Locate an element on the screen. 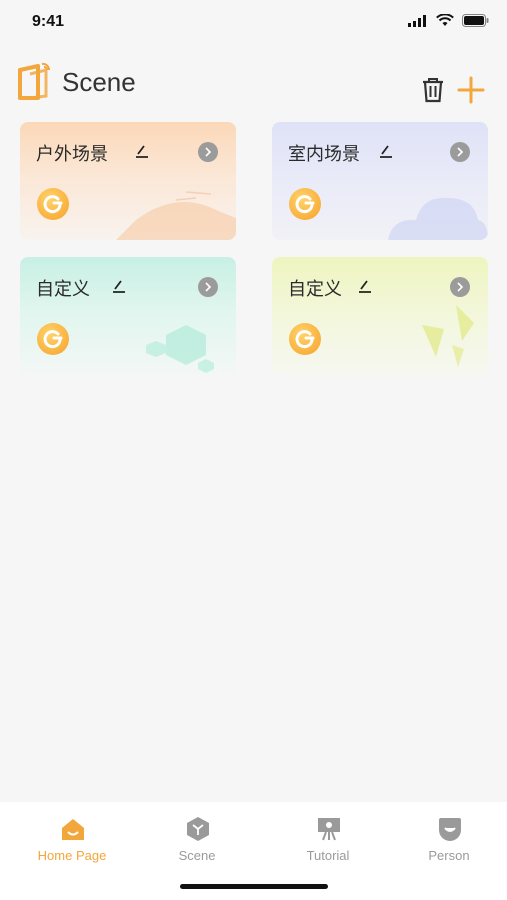  home-indicator is located at coordinates (254, 886).